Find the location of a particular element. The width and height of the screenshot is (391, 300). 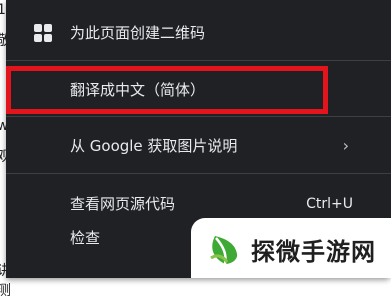

menu-item-label: 为此页面创建二维码 is located at coordinates (138, 33).